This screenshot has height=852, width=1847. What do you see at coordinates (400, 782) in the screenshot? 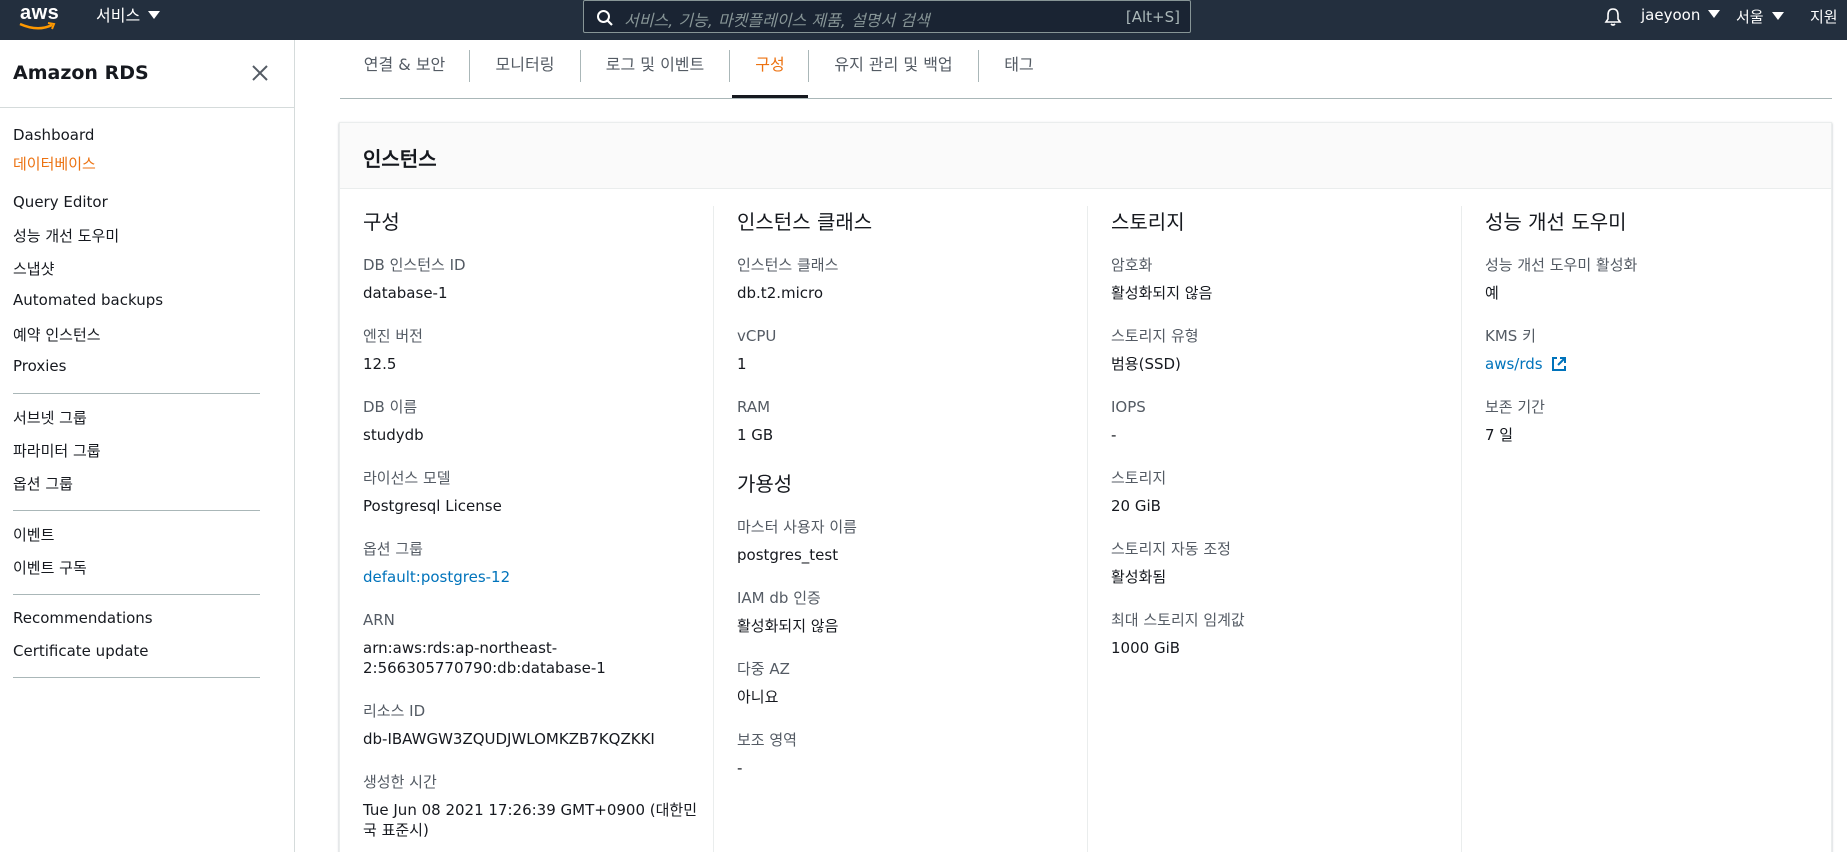
I see `field-label: 생성한 시간` at bounding box center [400, 782].